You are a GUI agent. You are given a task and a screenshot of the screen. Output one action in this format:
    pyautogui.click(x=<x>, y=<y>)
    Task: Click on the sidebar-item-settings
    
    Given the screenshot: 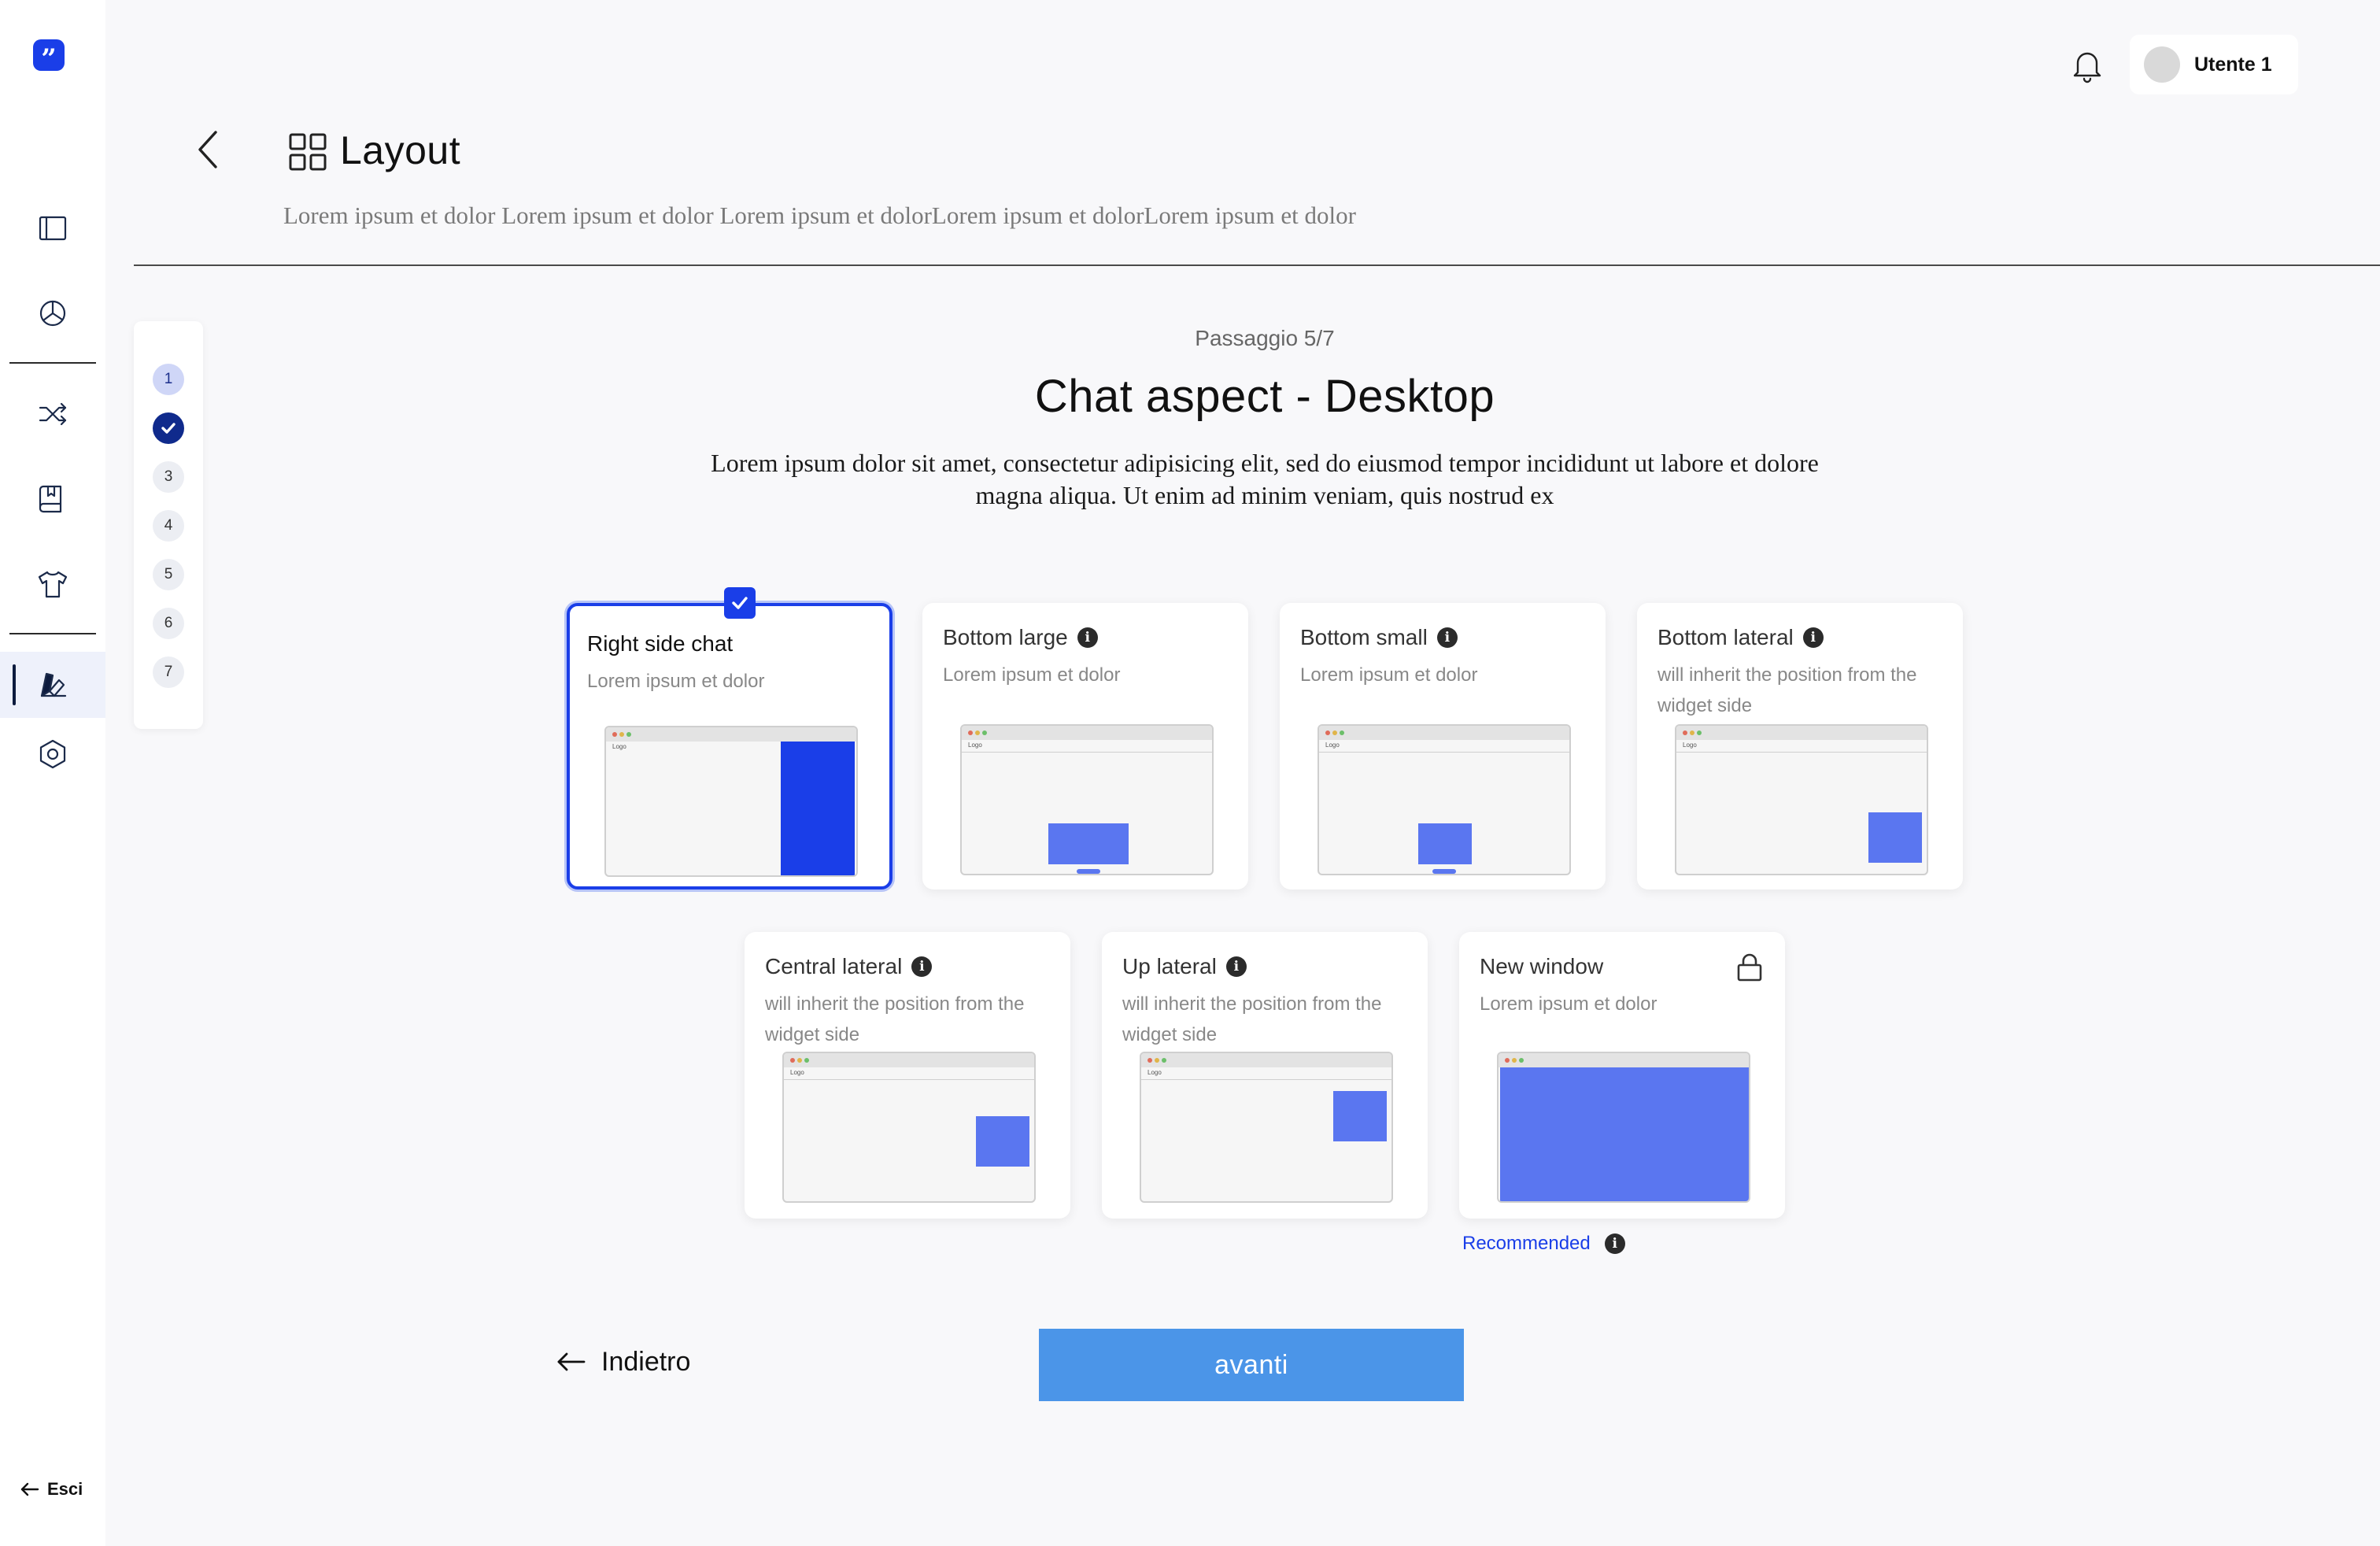 What is the action you would take?
    pyautogui.click(x=52, y=754)
    